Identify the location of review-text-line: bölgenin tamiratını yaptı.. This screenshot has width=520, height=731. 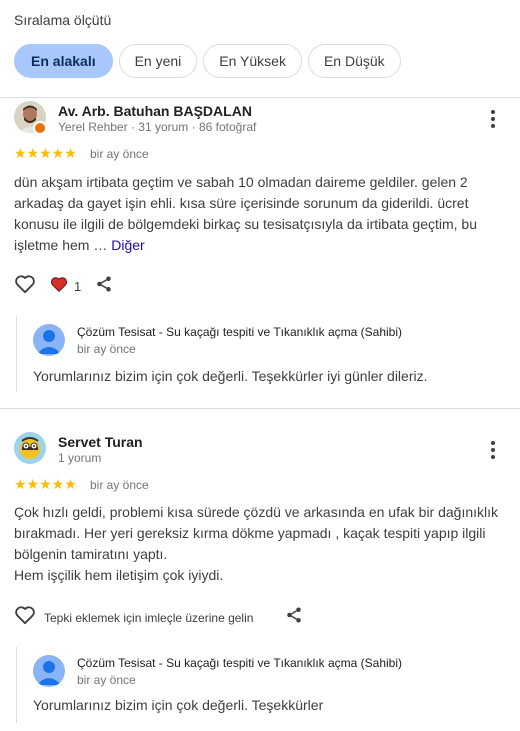
(91, 554).